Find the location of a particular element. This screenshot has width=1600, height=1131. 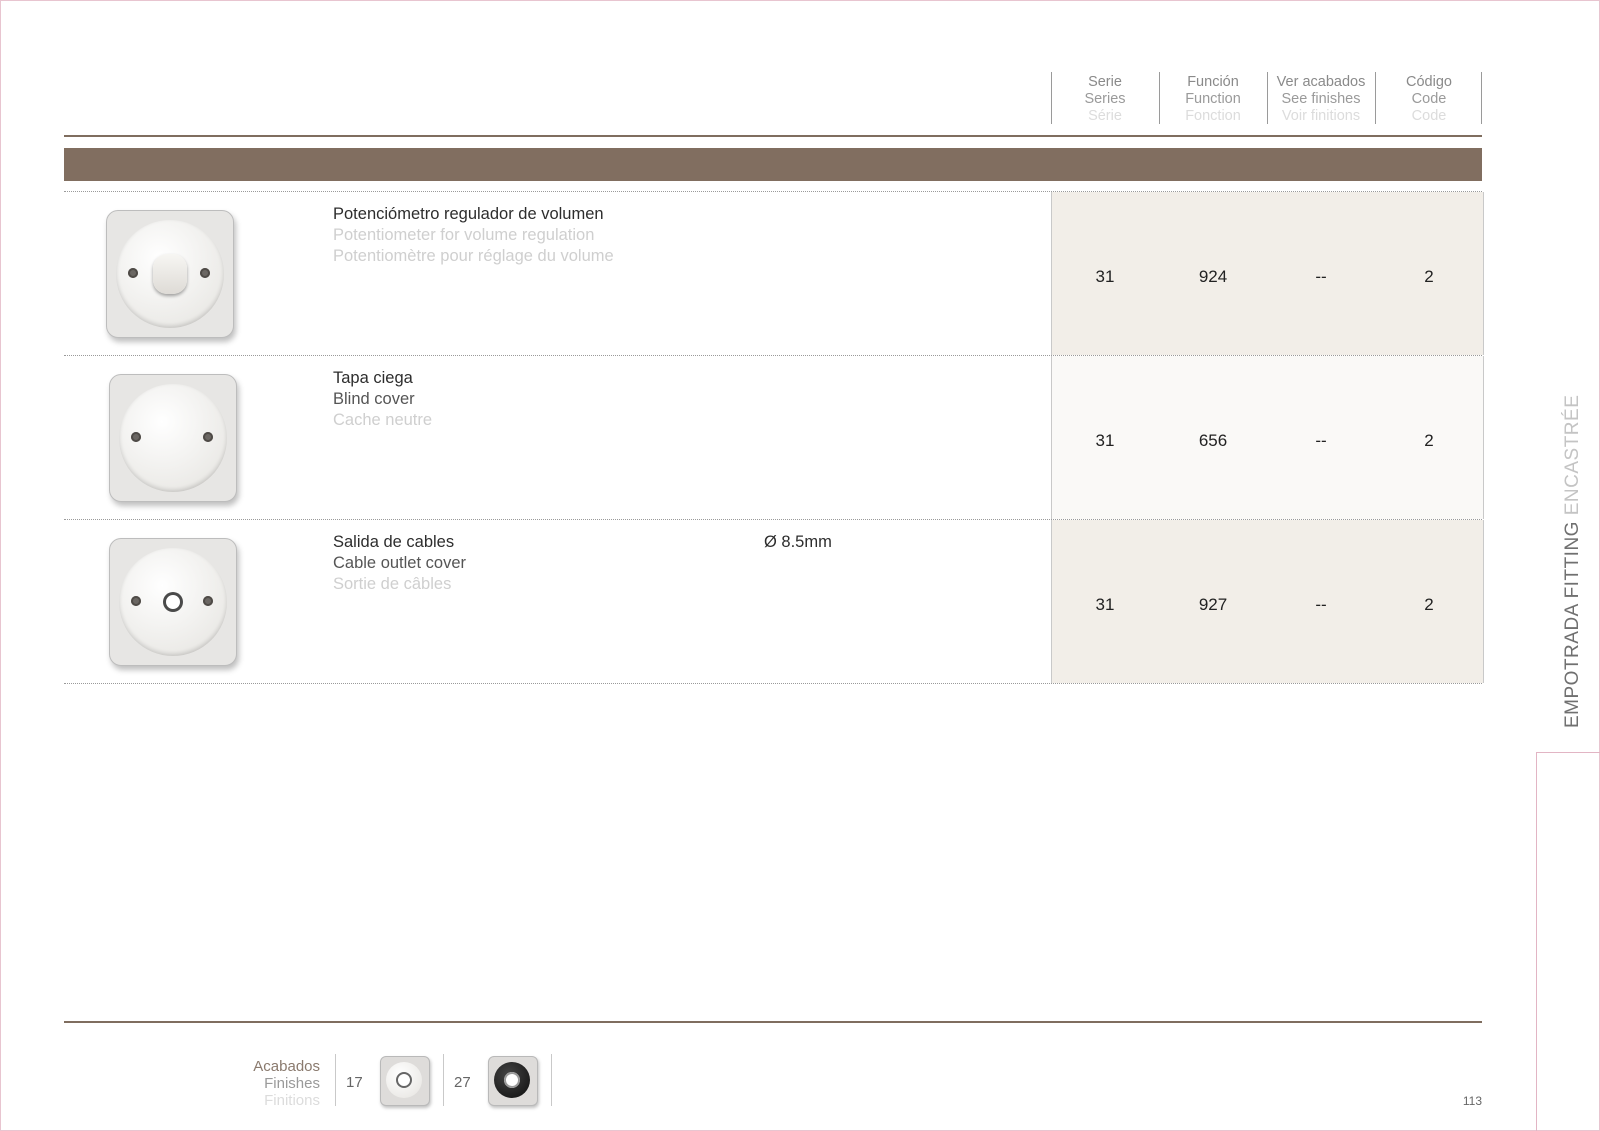

finish-code: 17 is located at coordinates (354, 1082).